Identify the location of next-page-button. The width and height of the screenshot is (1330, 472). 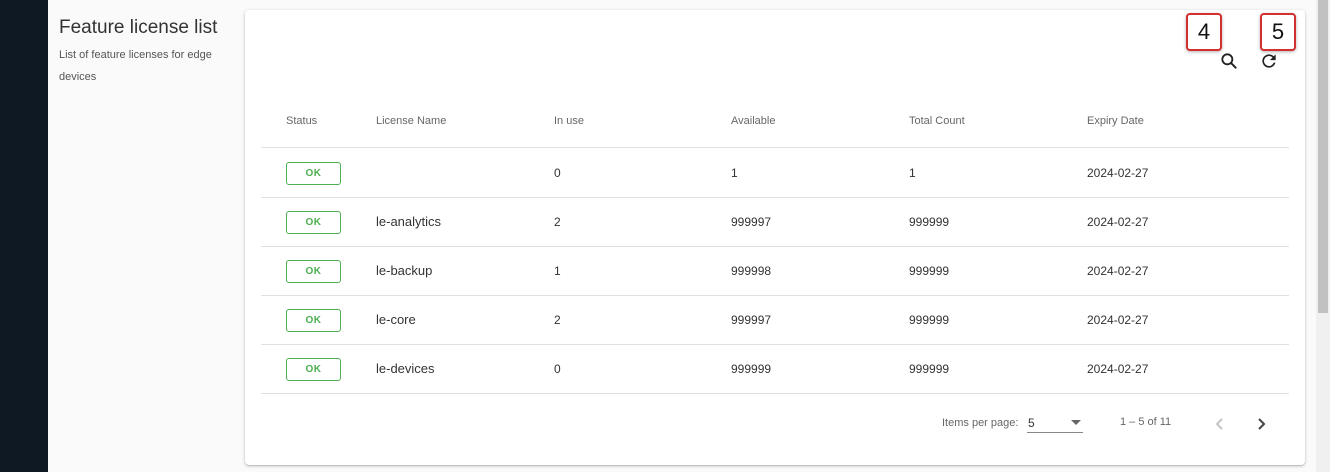
(1261, 424).